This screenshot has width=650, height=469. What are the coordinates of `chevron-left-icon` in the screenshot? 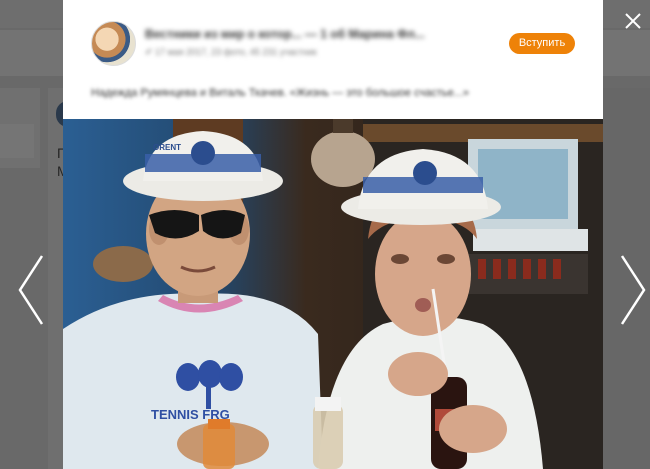 It's located at (31, 290).